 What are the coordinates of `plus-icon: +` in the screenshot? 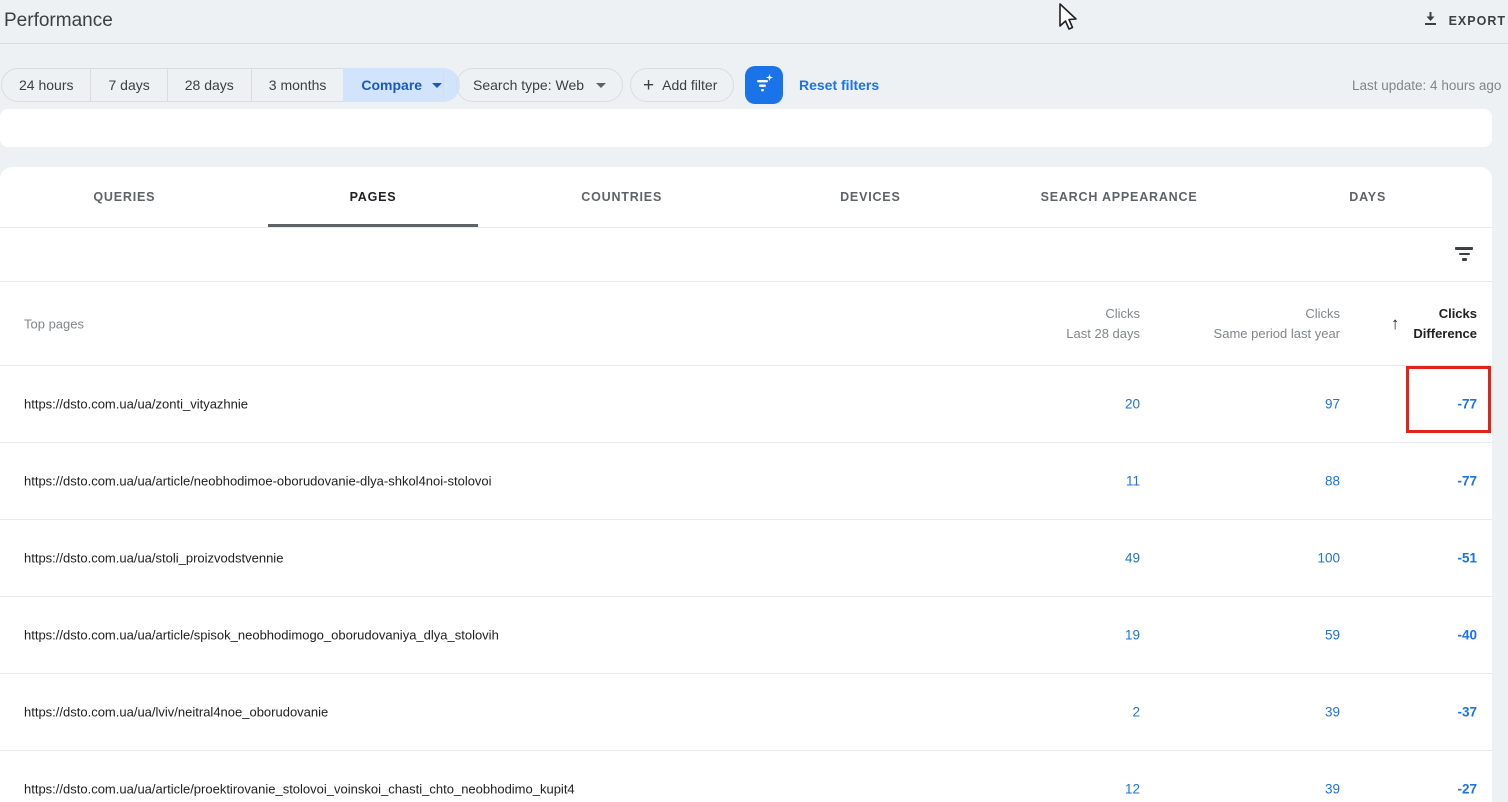 It's located at (649, 85).